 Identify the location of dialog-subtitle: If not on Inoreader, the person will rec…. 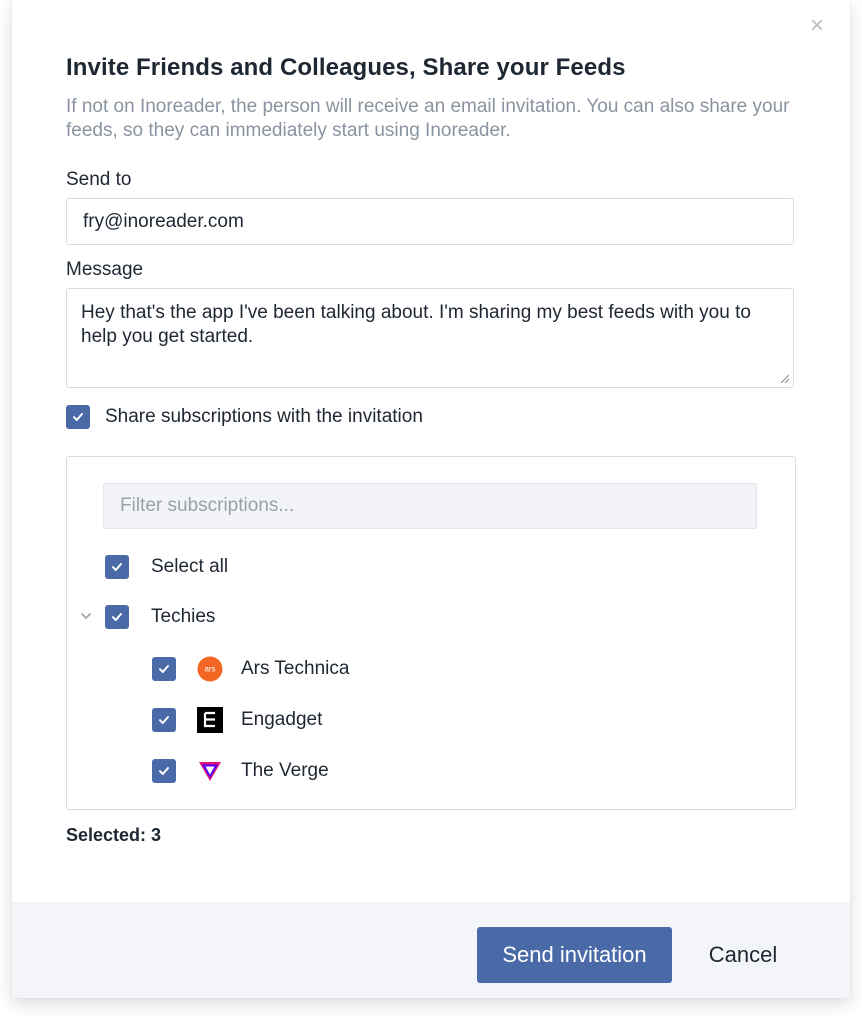
(428, 118).